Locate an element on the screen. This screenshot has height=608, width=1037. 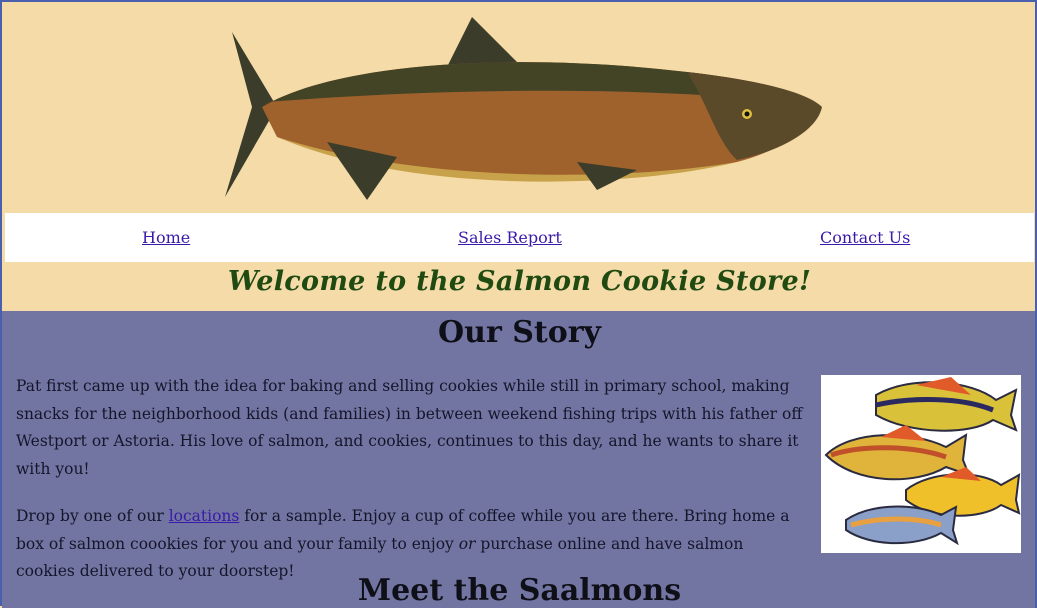
main-nav: Home Sales Report Contact Us is located at coordinates (519, 237).